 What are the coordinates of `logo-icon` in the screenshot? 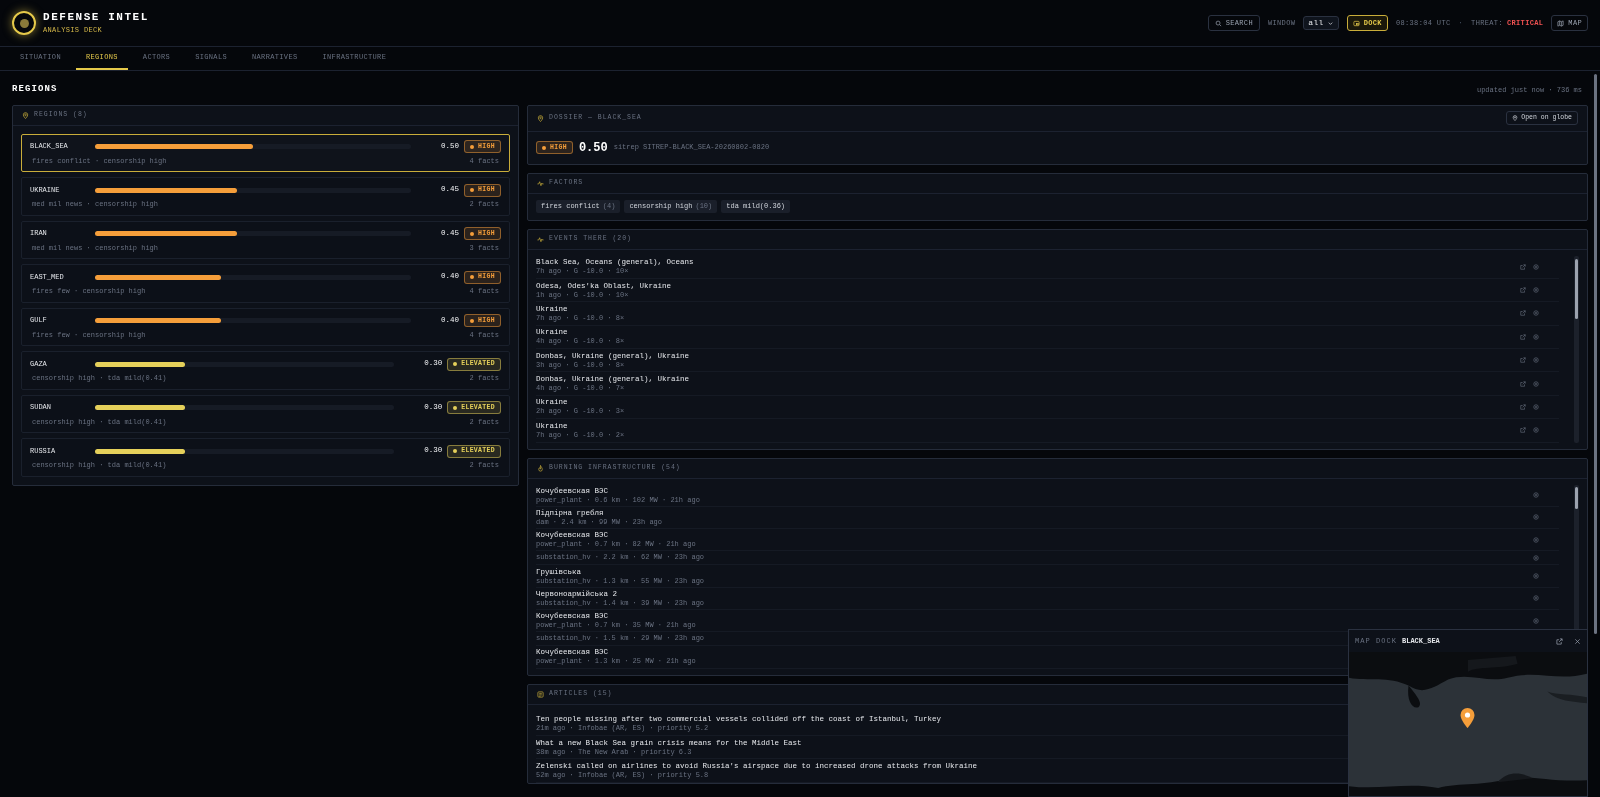 It's located at (24, 23).